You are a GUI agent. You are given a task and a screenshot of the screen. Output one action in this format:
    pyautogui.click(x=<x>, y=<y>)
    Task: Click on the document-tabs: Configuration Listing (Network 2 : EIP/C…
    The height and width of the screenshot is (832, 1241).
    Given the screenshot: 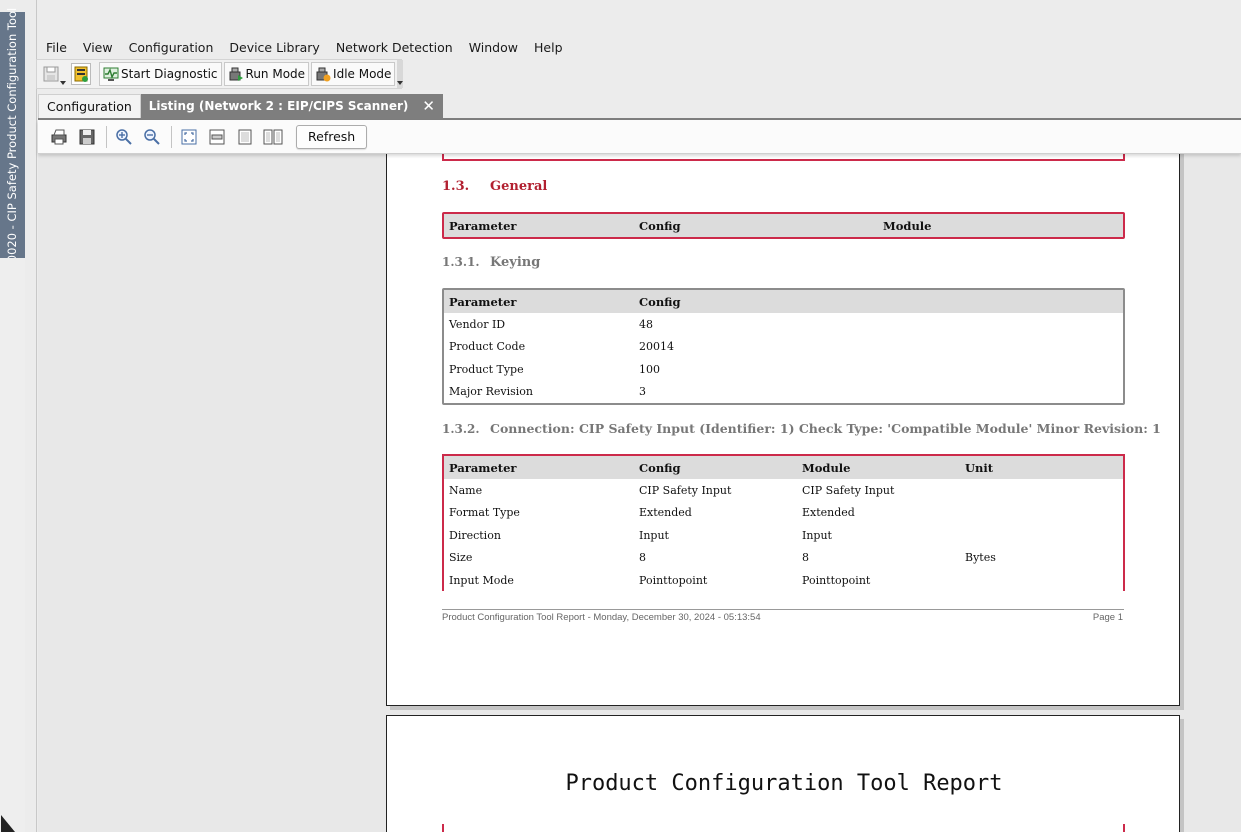 What is the action you would take?
    pyautogui.click(x=240, y=106)
    